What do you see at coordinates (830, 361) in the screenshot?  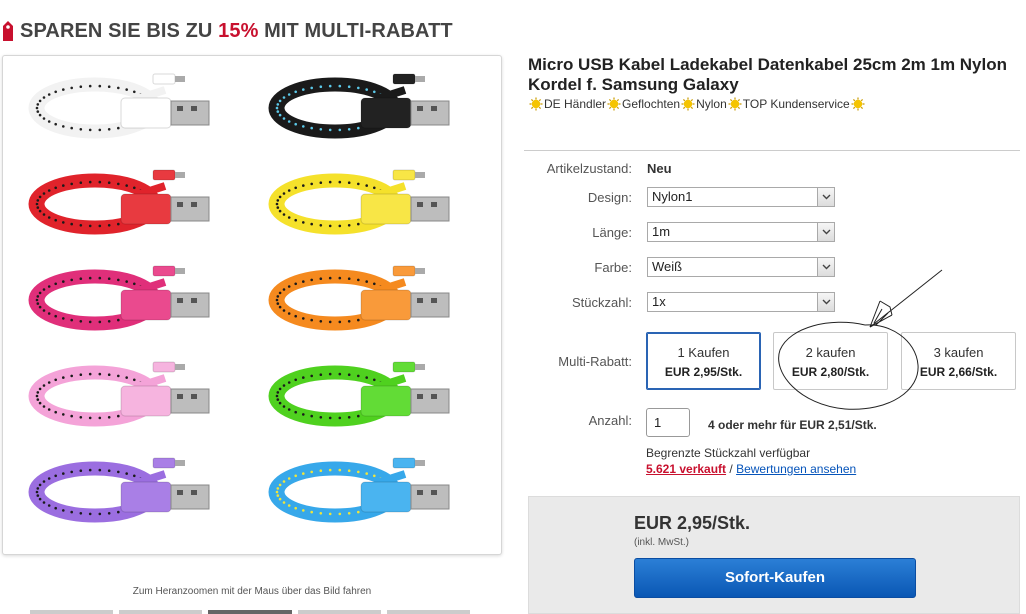 I see `multi-rabatt-option-2: 2 kaufen EUR 2,80/Stk.` at bounding box center [830, 361].